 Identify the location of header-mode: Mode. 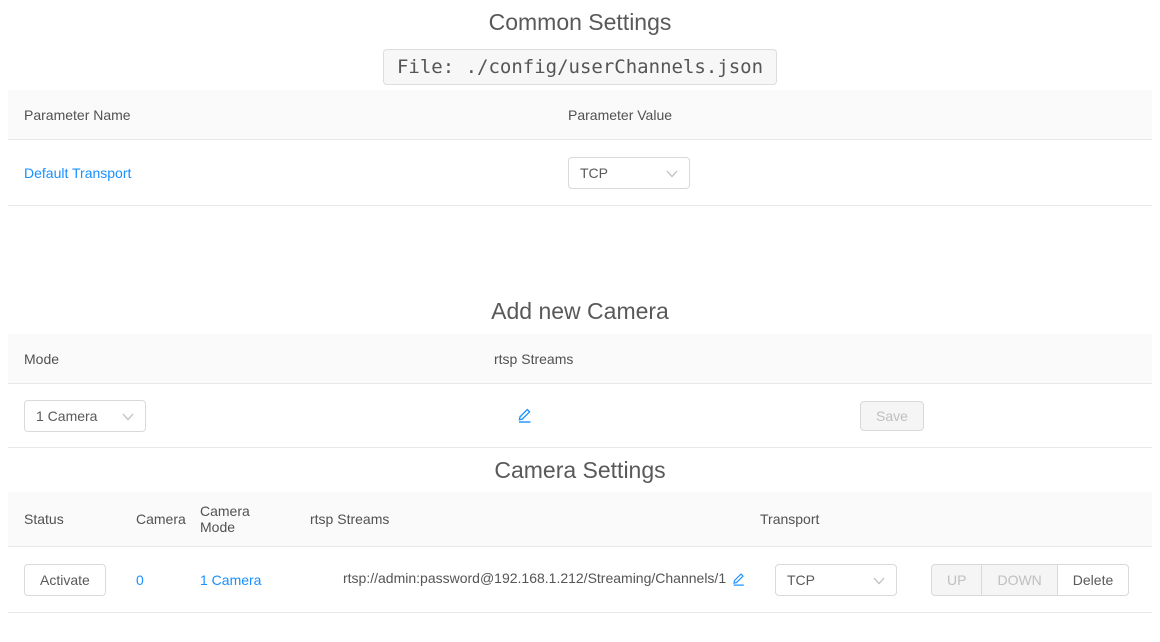
(42, 358).